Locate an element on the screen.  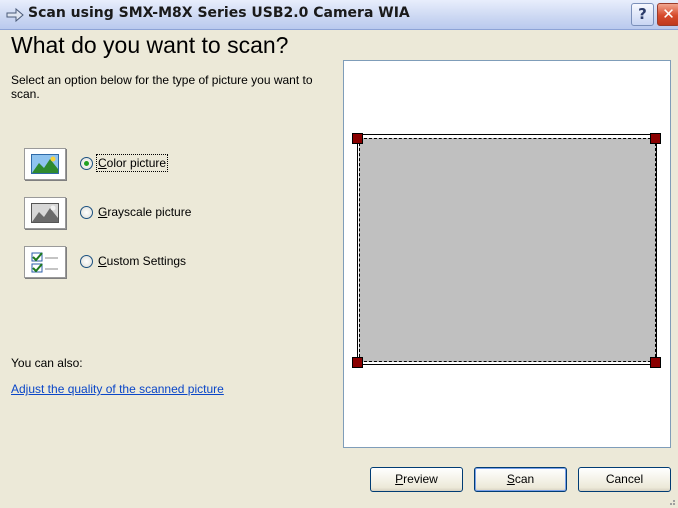
grayscale-picture-label: Grayscale picture is located at coordinates (144, 212).